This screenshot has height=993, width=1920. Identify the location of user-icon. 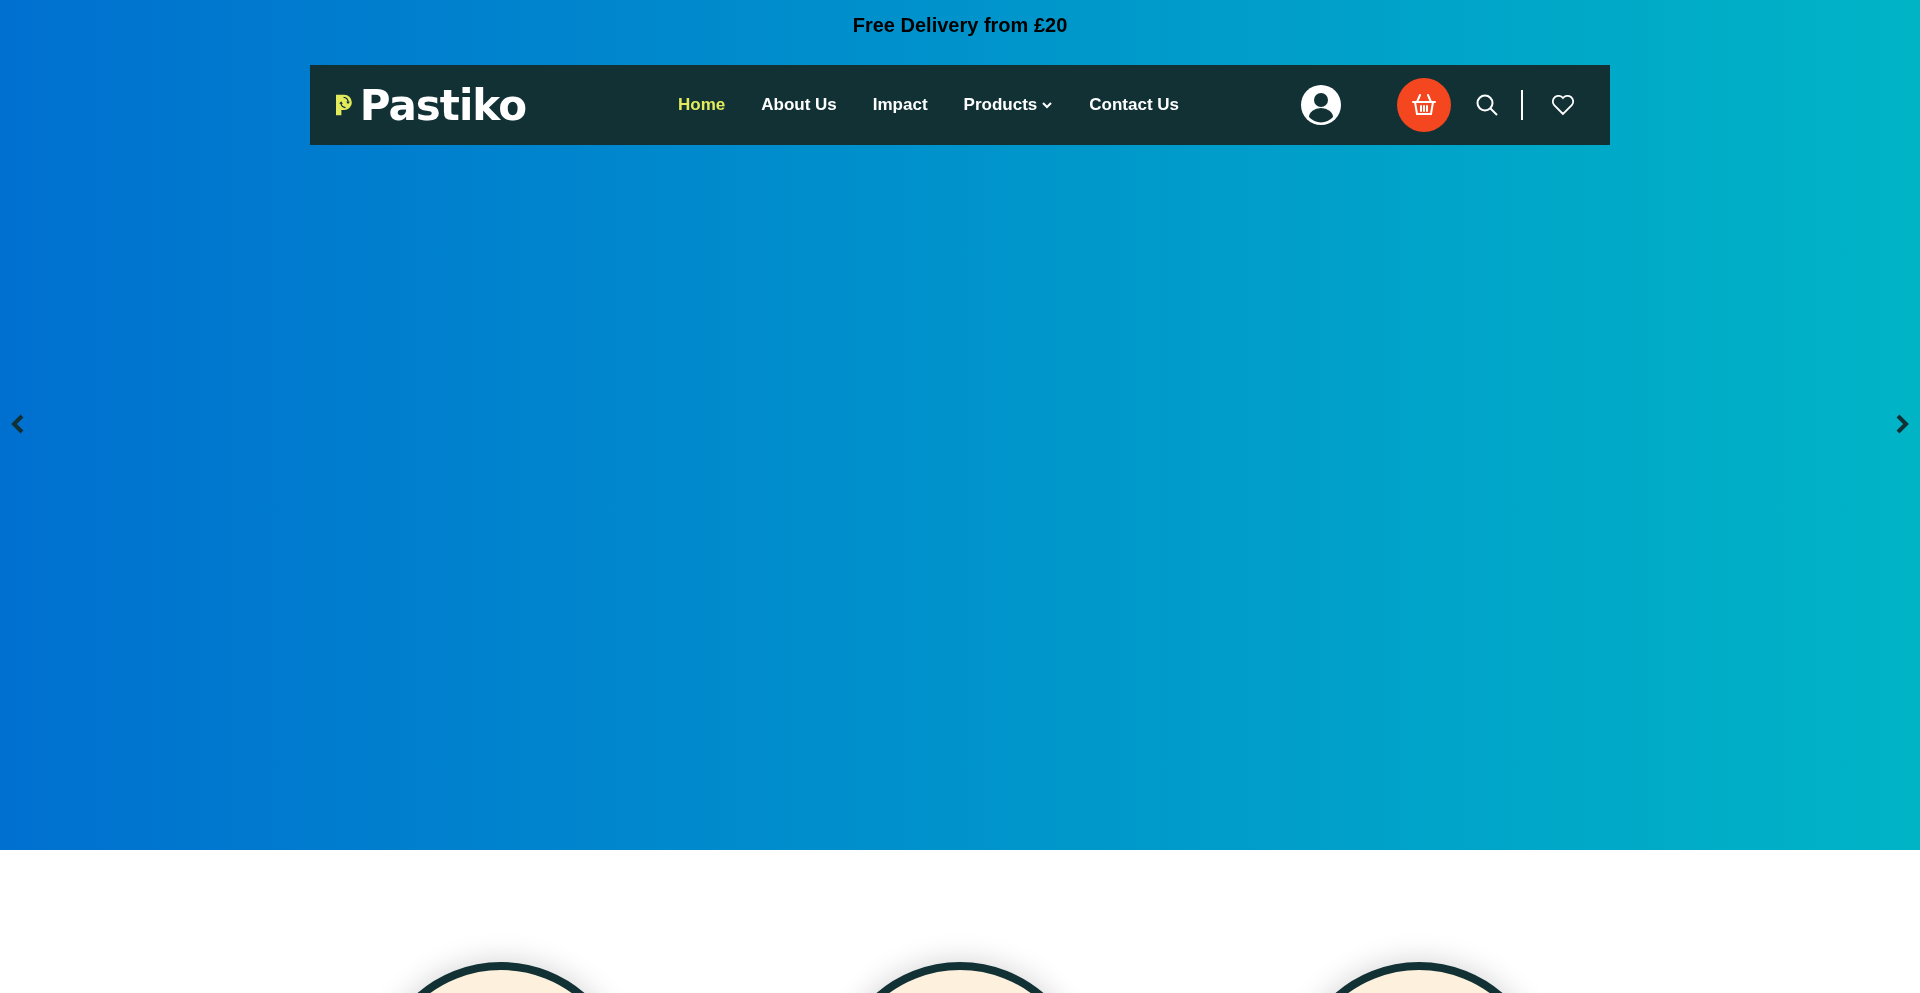
(1321, 105).